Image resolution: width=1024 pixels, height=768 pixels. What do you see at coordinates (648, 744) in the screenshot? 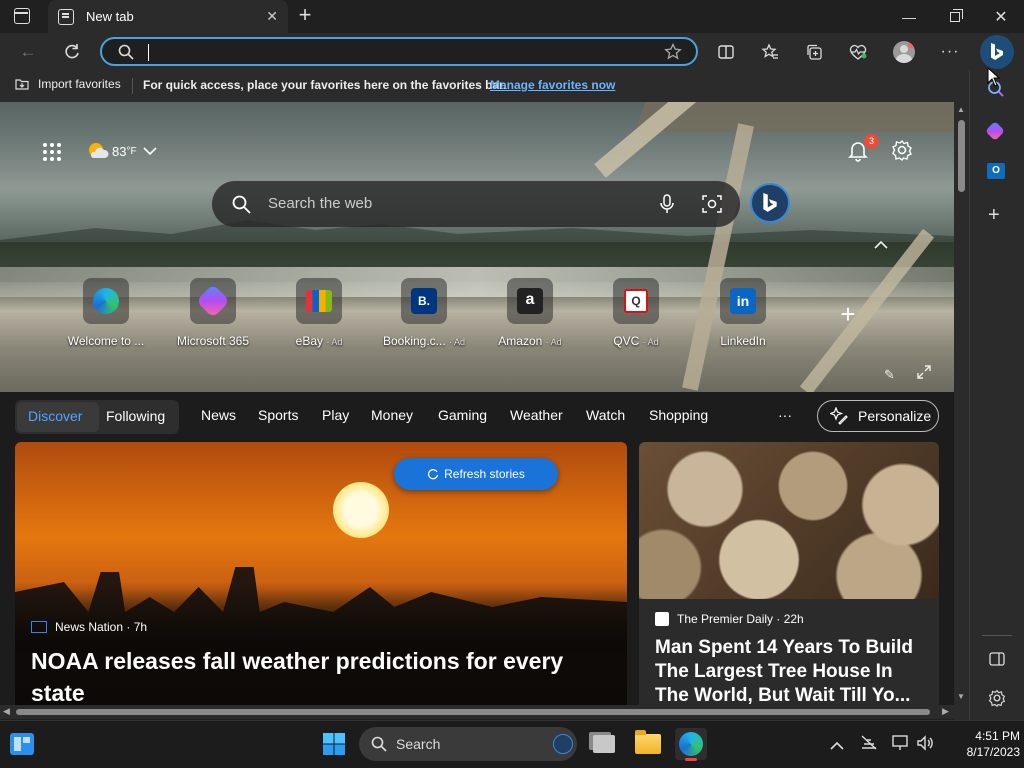
I see `taskbar-file-explorer` at bounding box center [648, 744].